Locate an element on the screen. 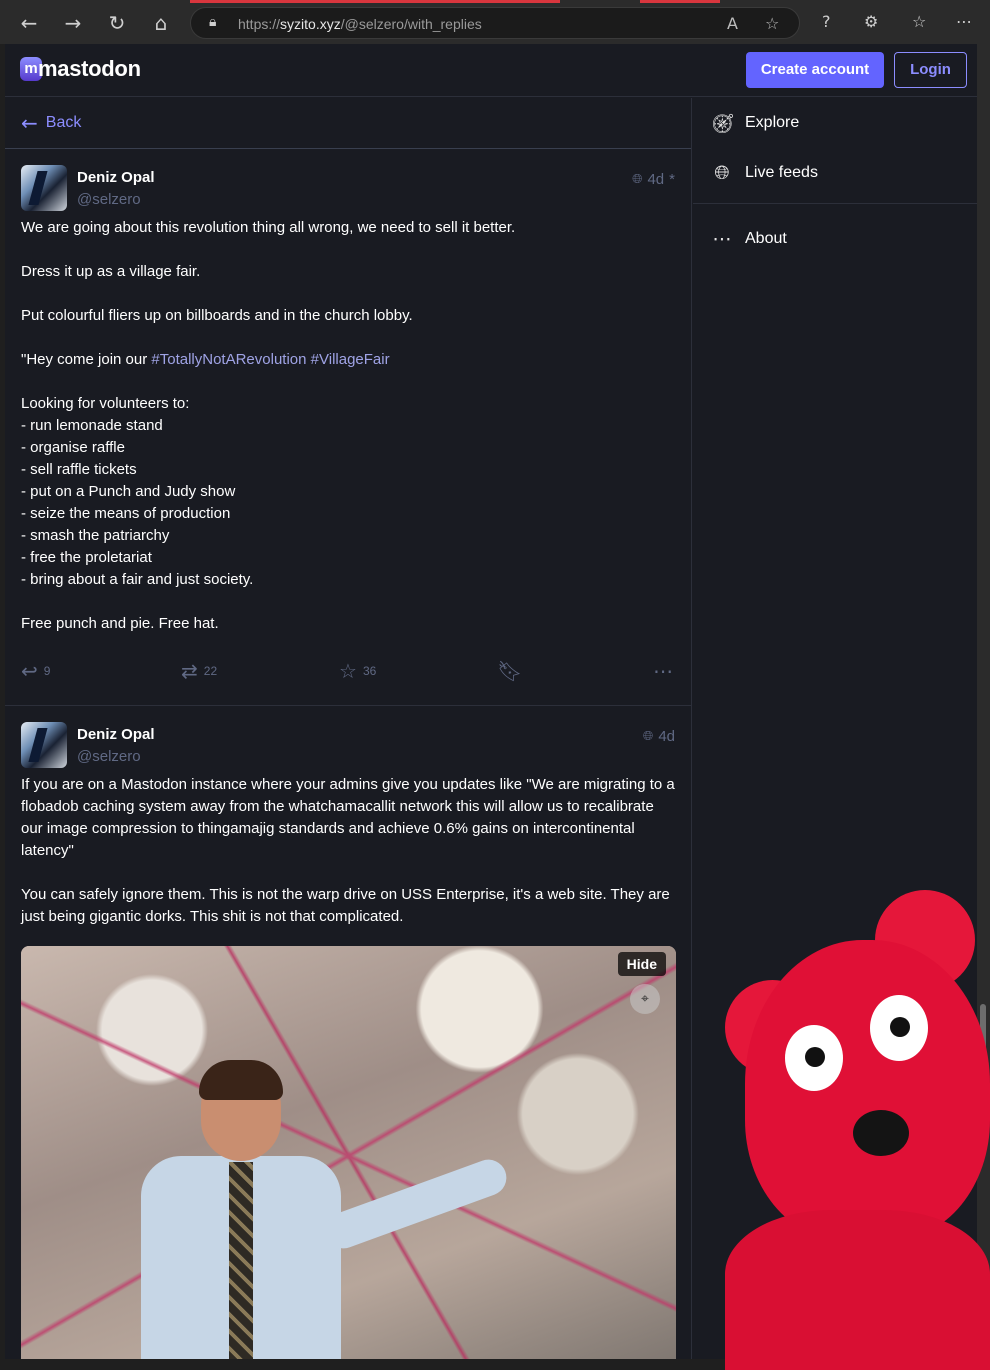  divider is located at coordinates (835, 203).